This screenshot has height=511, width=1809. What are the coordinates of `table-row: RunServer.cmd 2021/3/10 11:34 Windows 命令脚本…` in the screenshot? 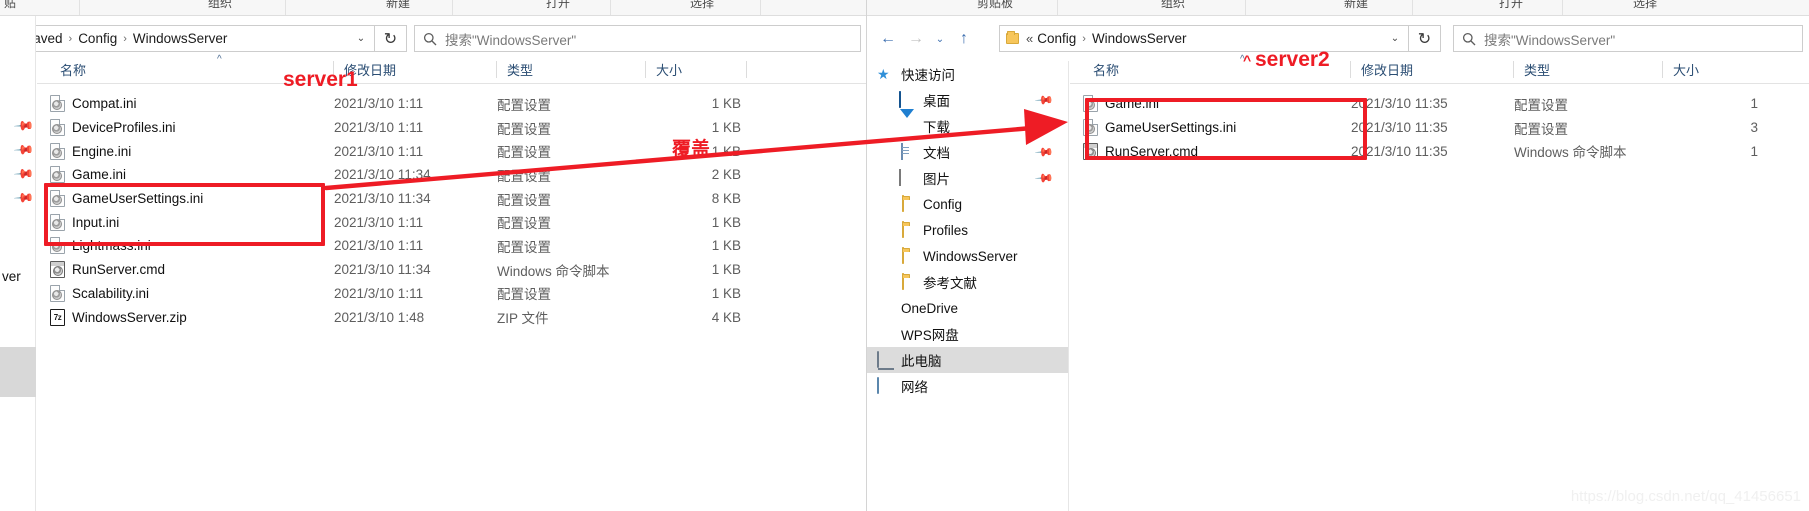 It's located at (451, 270).